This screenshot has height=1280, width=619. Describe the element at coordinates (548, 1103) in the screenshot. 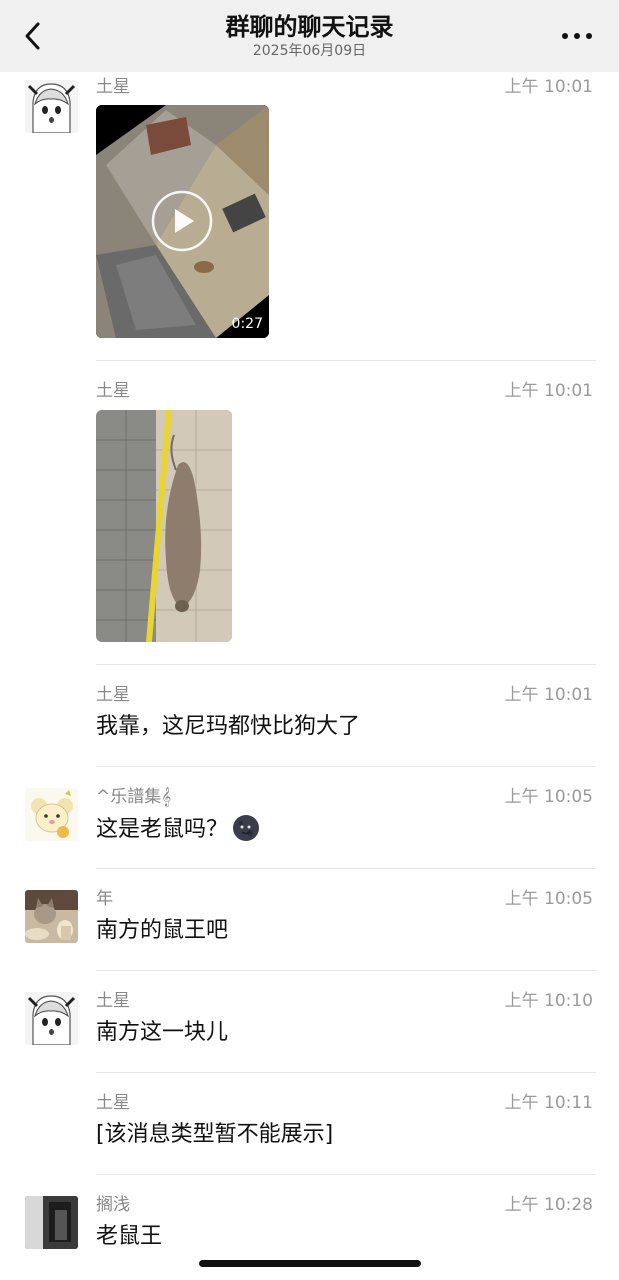

I see `message-time: 上午 10:11` at that location.